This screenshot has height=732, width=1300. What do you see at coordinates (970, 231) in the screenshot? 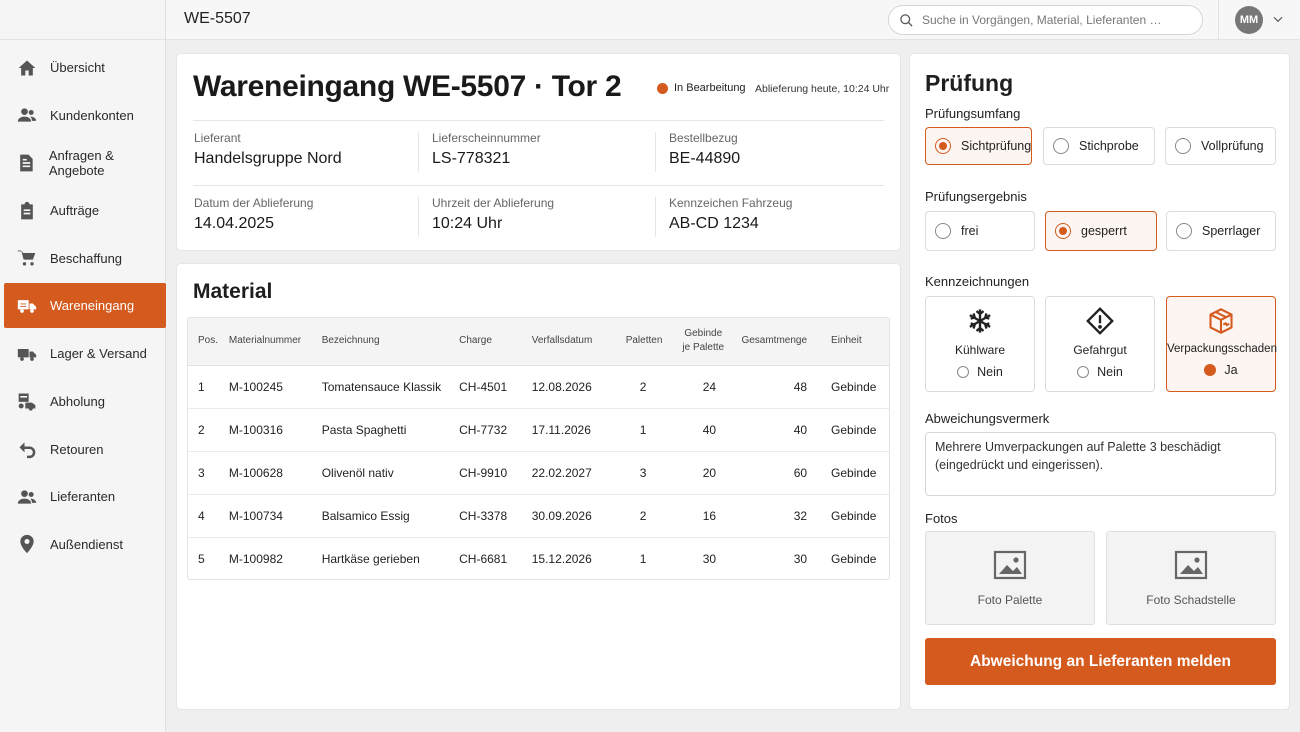
I see `option-label: frei` at bounding box center [970, 231].